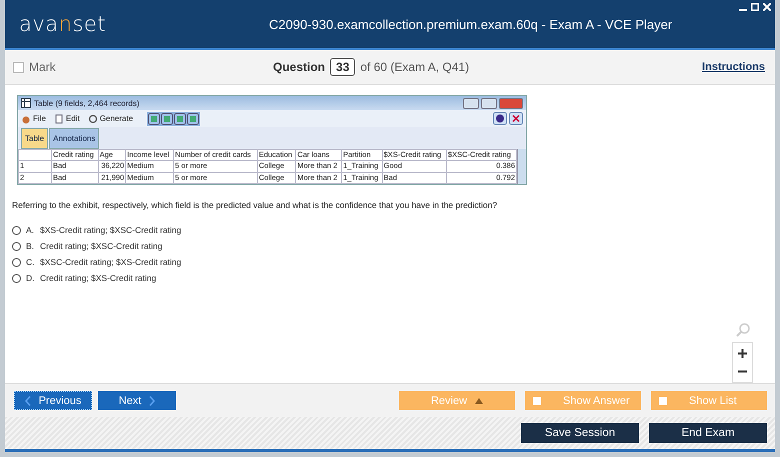 The width and height of the screenshot is (780, 457). Describe the element at coordinates (742, 353) in the screenshot. I see `plus-icon` at that location.